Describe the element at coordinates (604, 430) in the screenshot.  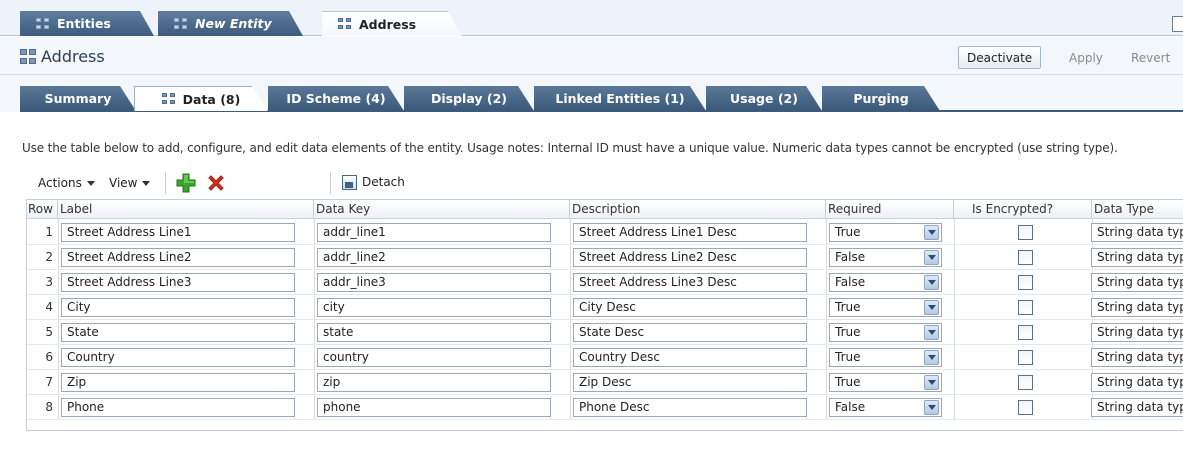
I see `table-bottom-border` at that location.